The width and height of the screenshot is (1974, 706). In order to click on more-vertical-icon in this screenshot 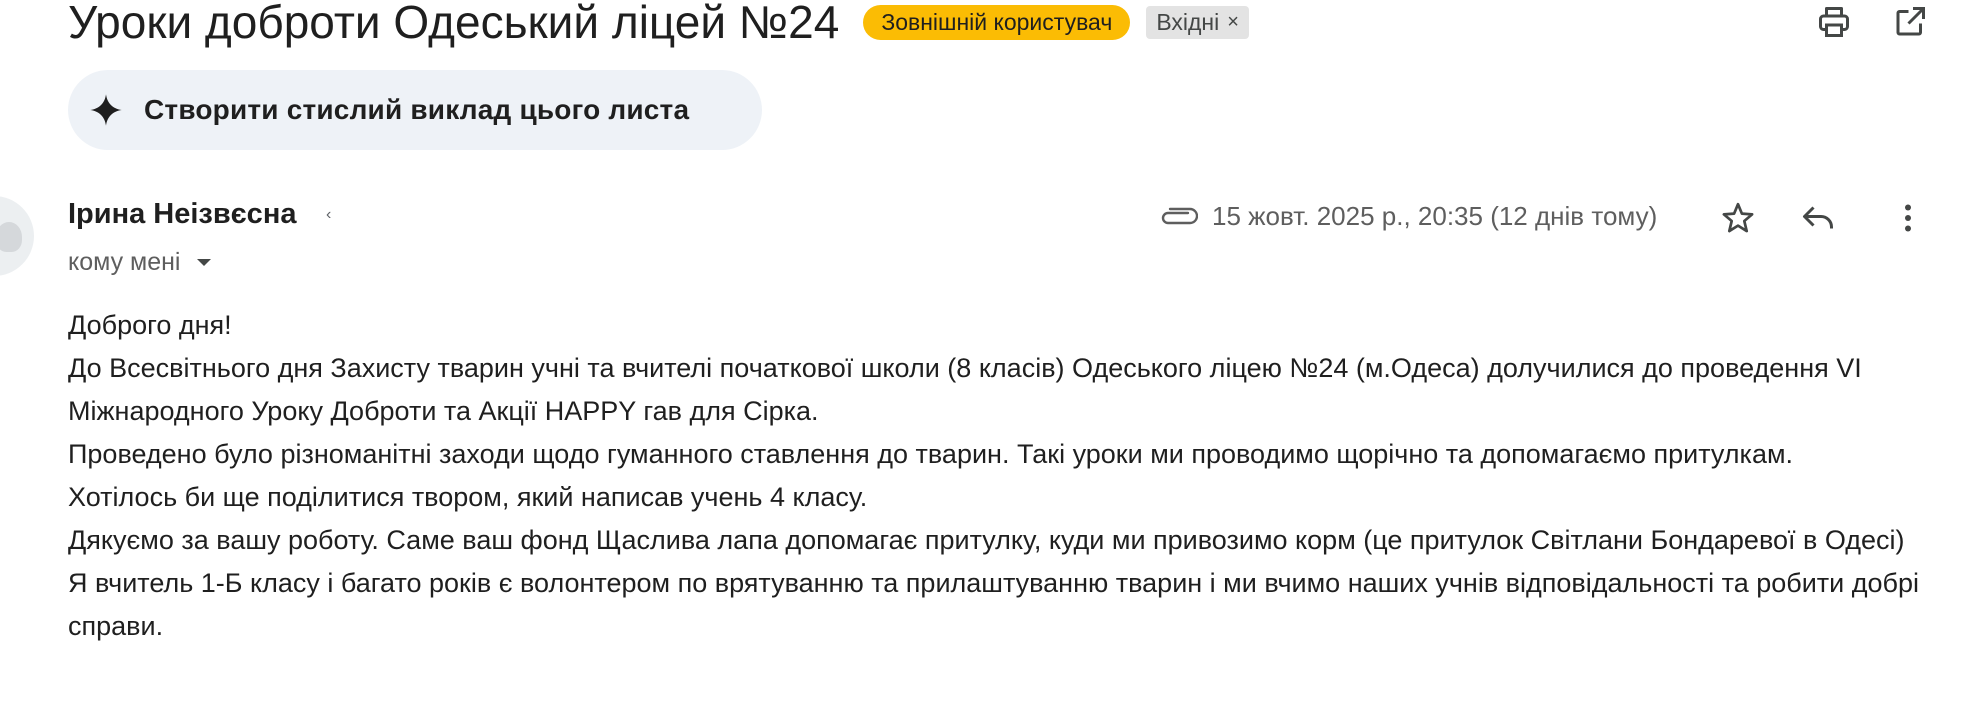, I will do `click(1908, 218)`.